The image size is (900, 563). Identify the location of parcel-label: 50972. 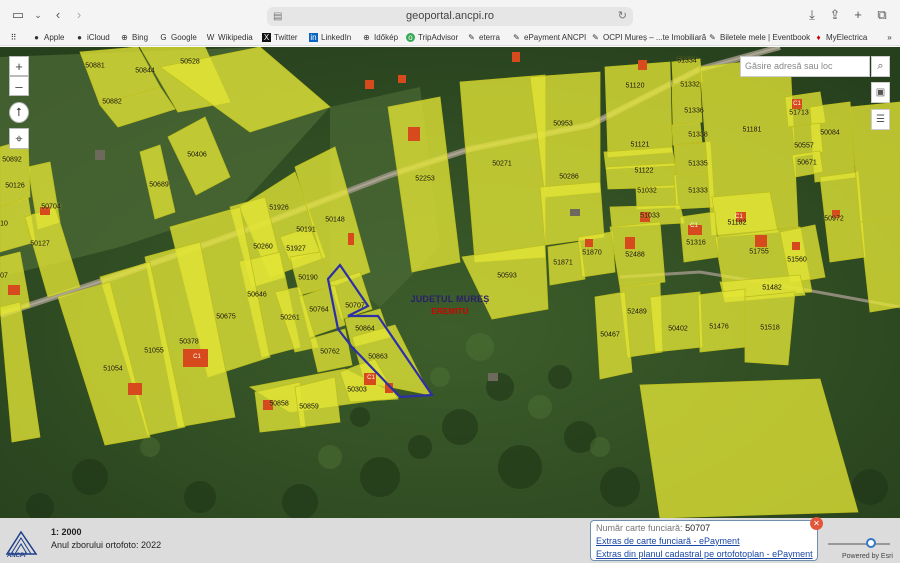
(833, 219).